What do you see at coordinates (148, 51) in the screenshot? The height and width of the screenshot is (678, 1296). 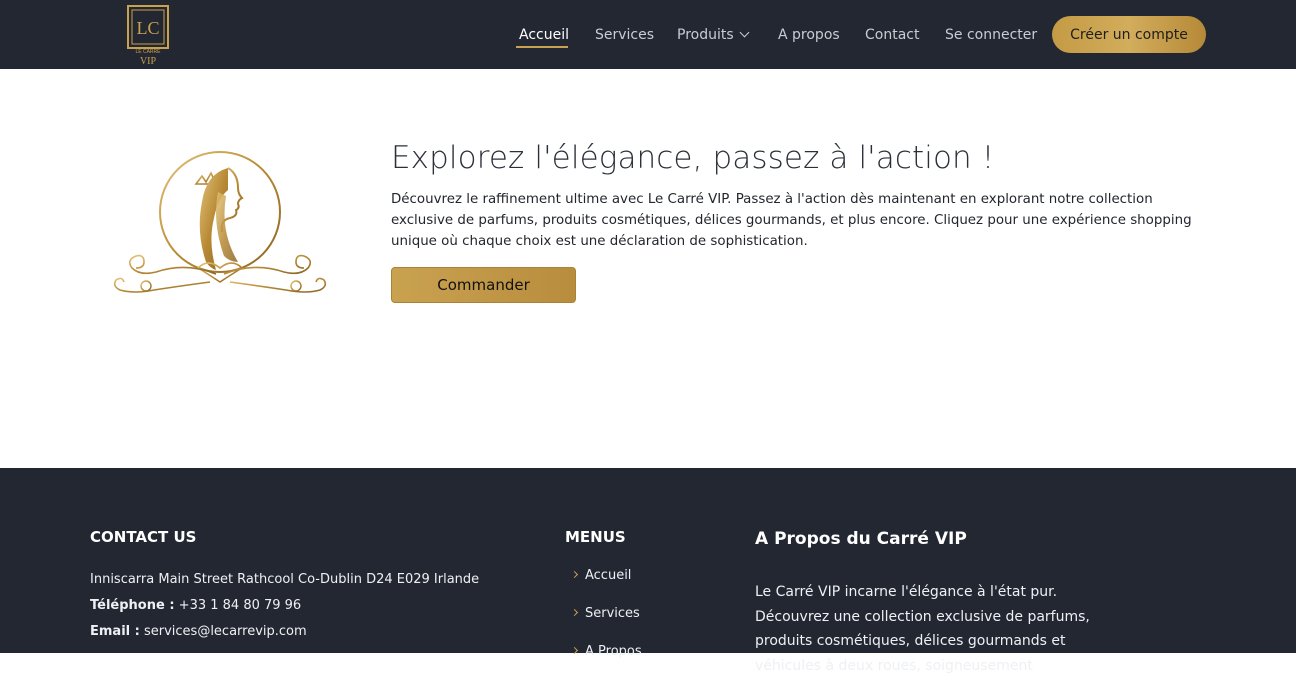 I see `svg-text: LE CARRÉ` at bounding box center [148, 51].